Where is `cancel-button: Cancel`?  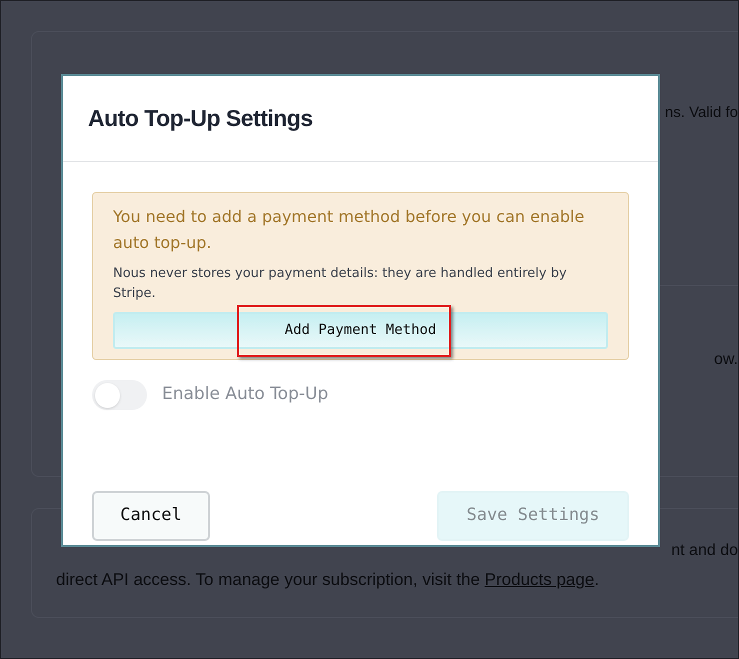
cancel-button: Cancel is located at coordinates (151, 516).